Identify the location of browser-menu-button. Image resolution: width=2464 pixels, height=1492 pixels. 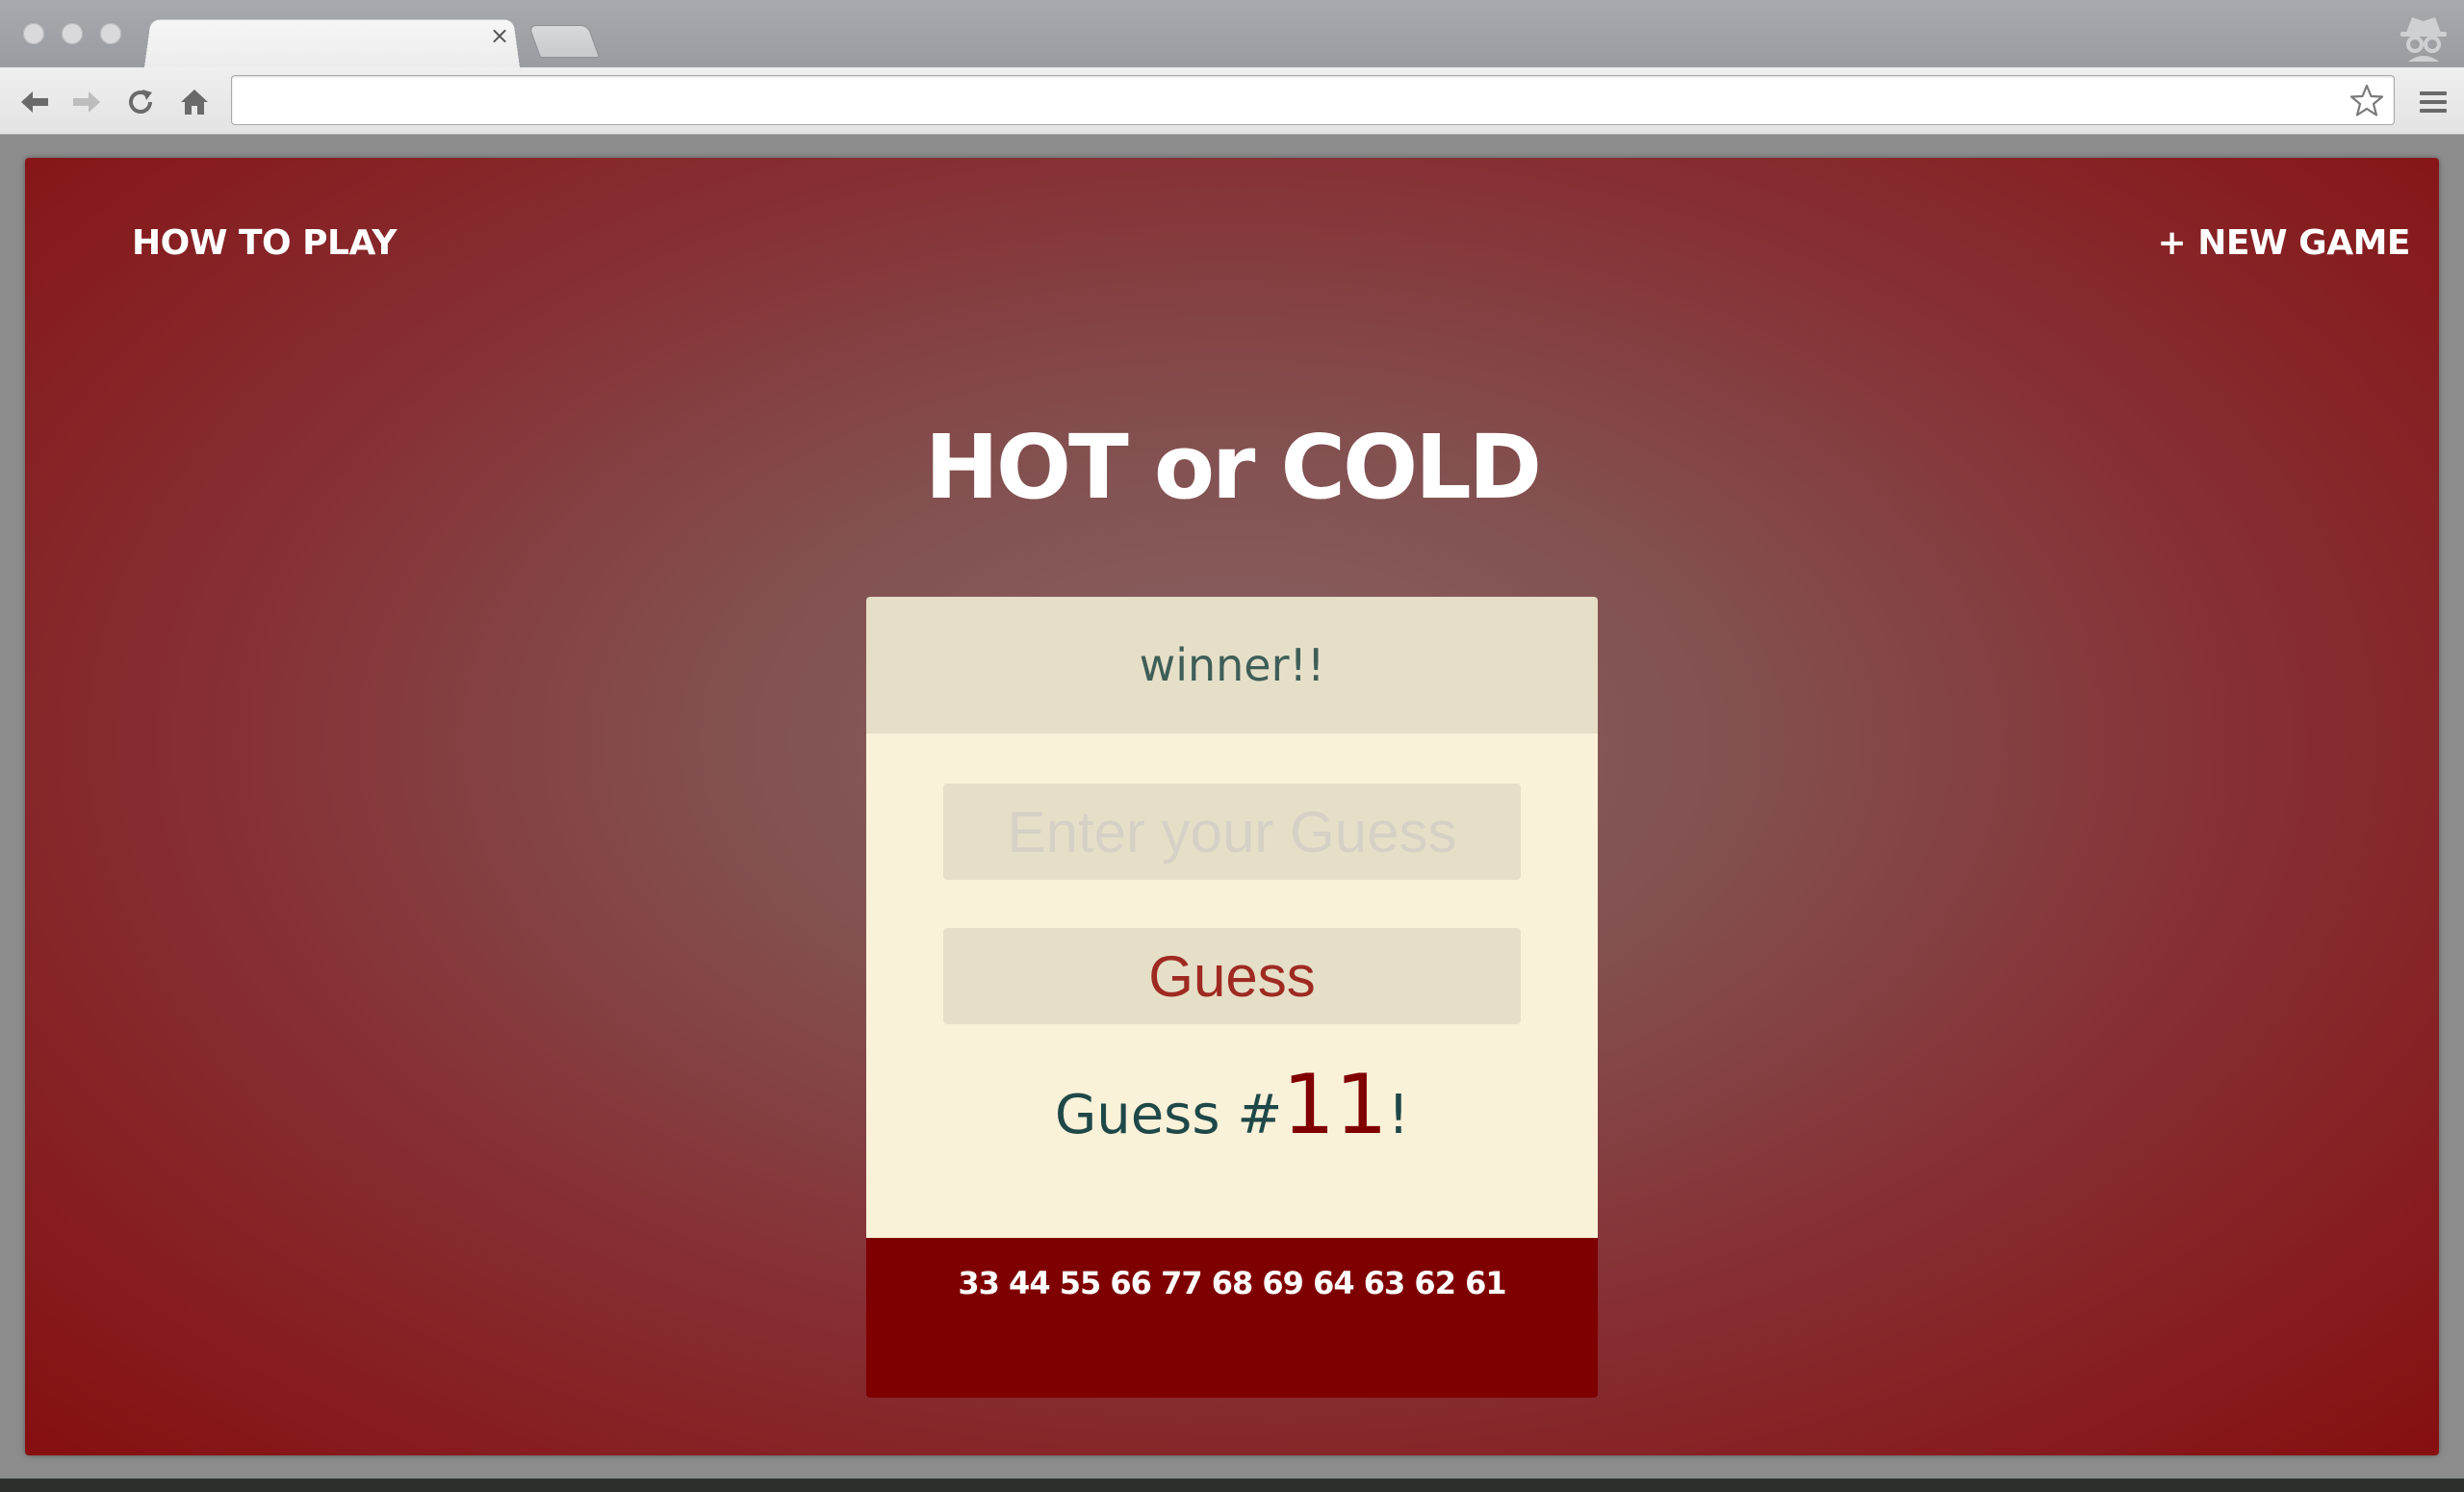
(2433, 102).